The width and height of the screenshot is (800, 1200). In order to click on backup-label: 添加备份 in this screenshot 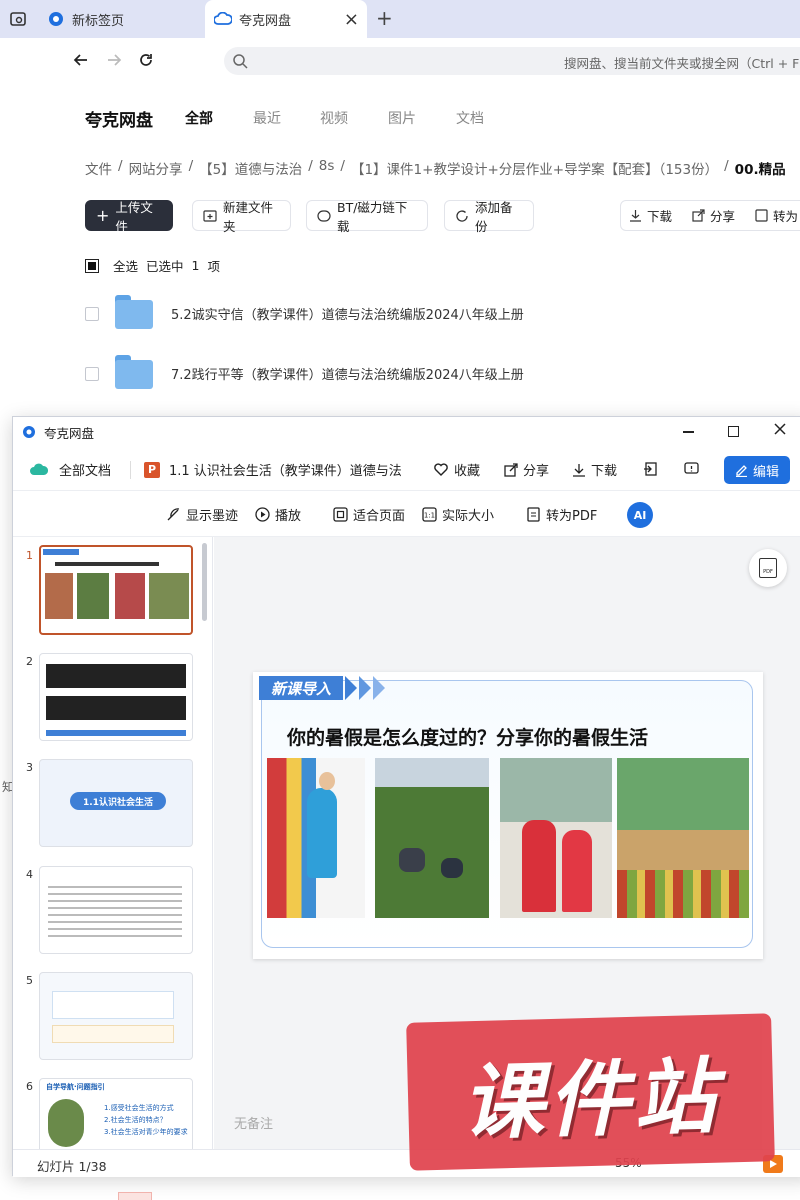, I will do `click(494, 216)`.